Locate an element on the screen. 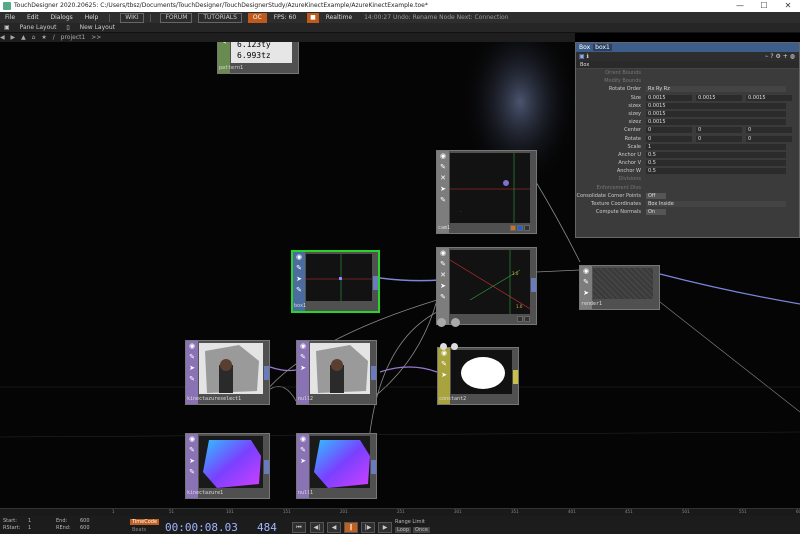 Image resolution: width=800 pixels, height=534 pixels. node-kinectazureselect1: ◉ ✎ ➤ ✎ kinectazureselect1 is located at coordinates (227, 372).